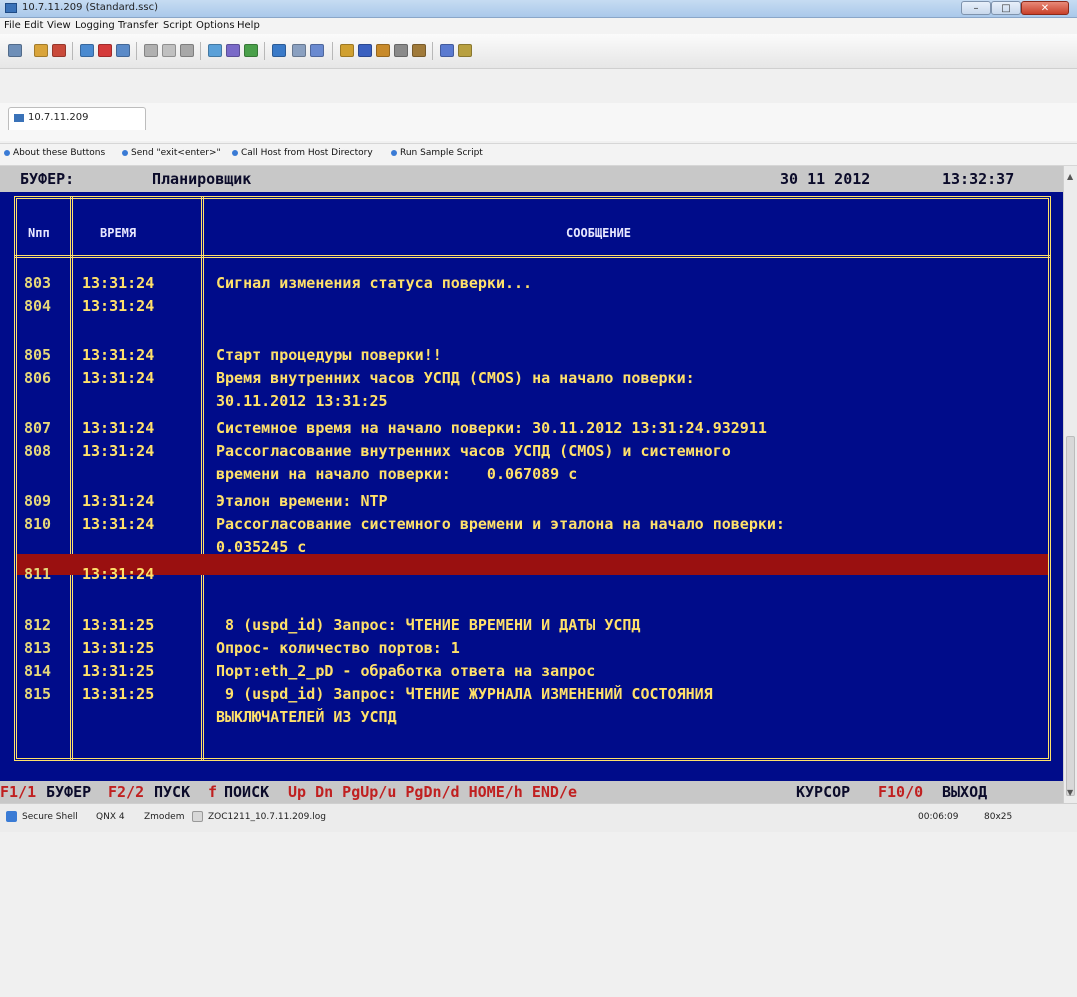 The height and width of the screenshot is (997, 1077). Describe the element at coordinates (38, 501) in the screenshot. I see `row-number: 809` at that location.